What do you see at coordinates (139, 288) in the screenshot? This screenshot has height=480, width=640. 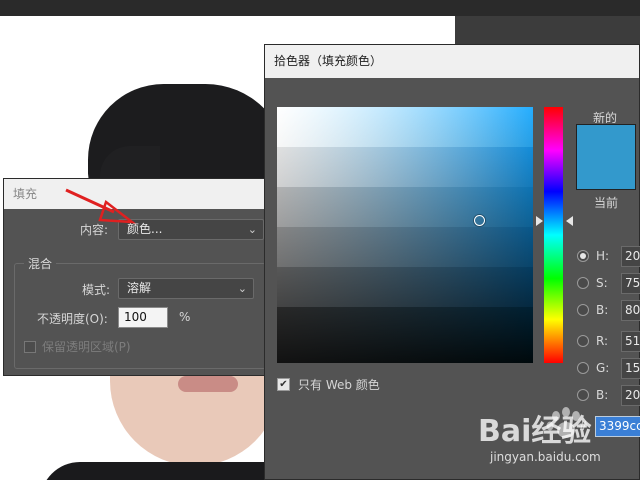 I see `mode-dropdown-value: 溶解` at bounding box center [139, 288].